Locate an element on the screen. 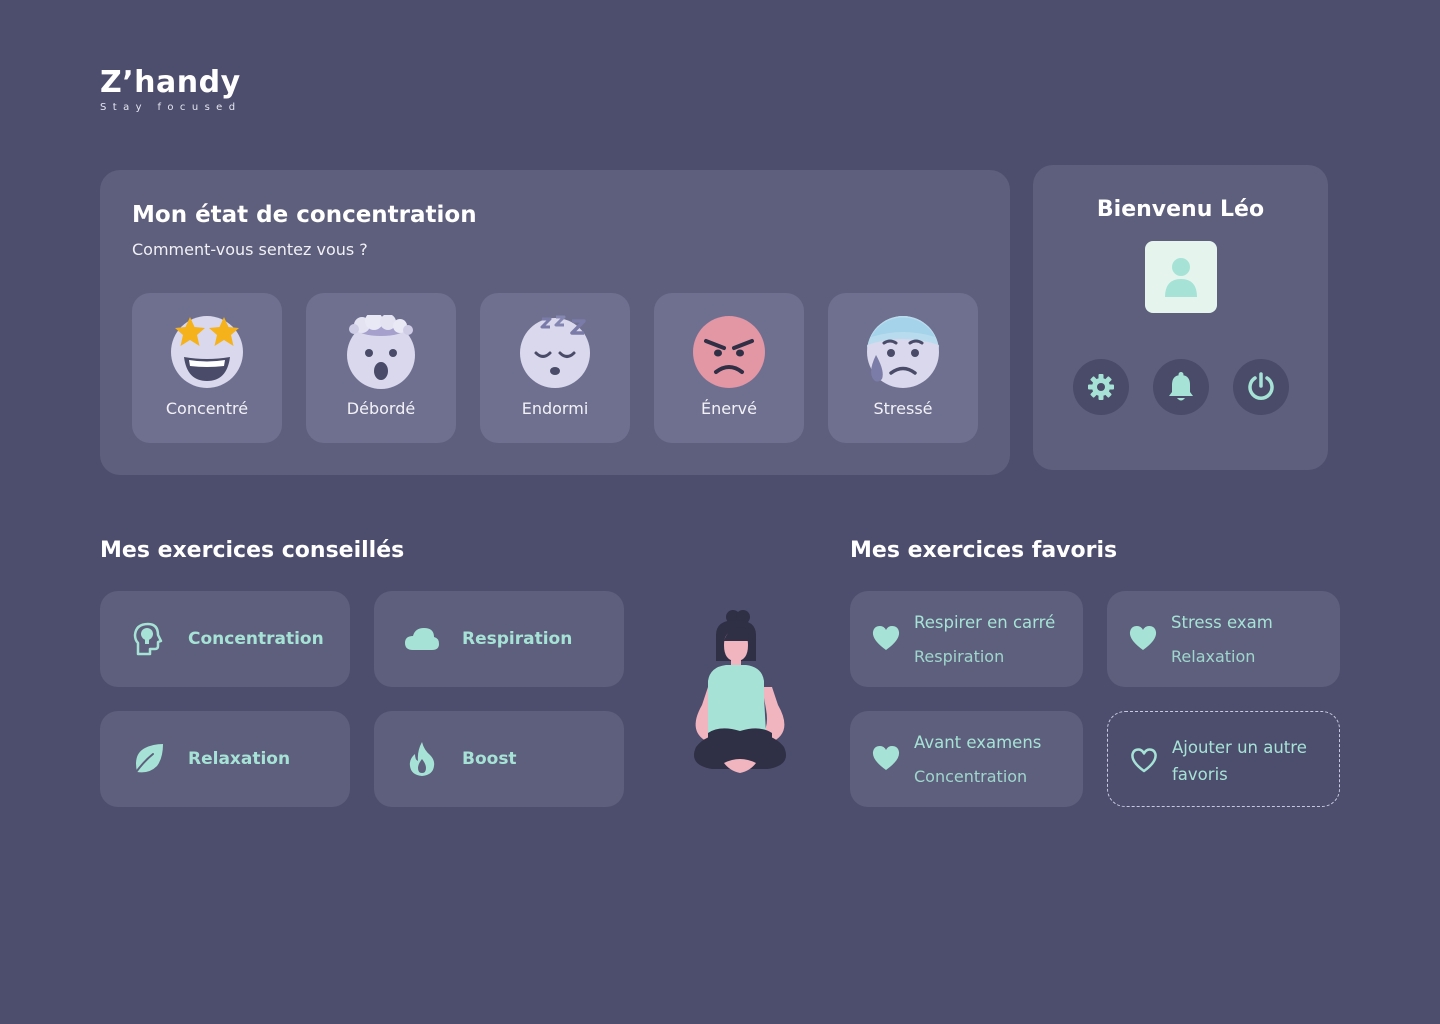  mood-label: Énervé is located at coordinates (729, 408).